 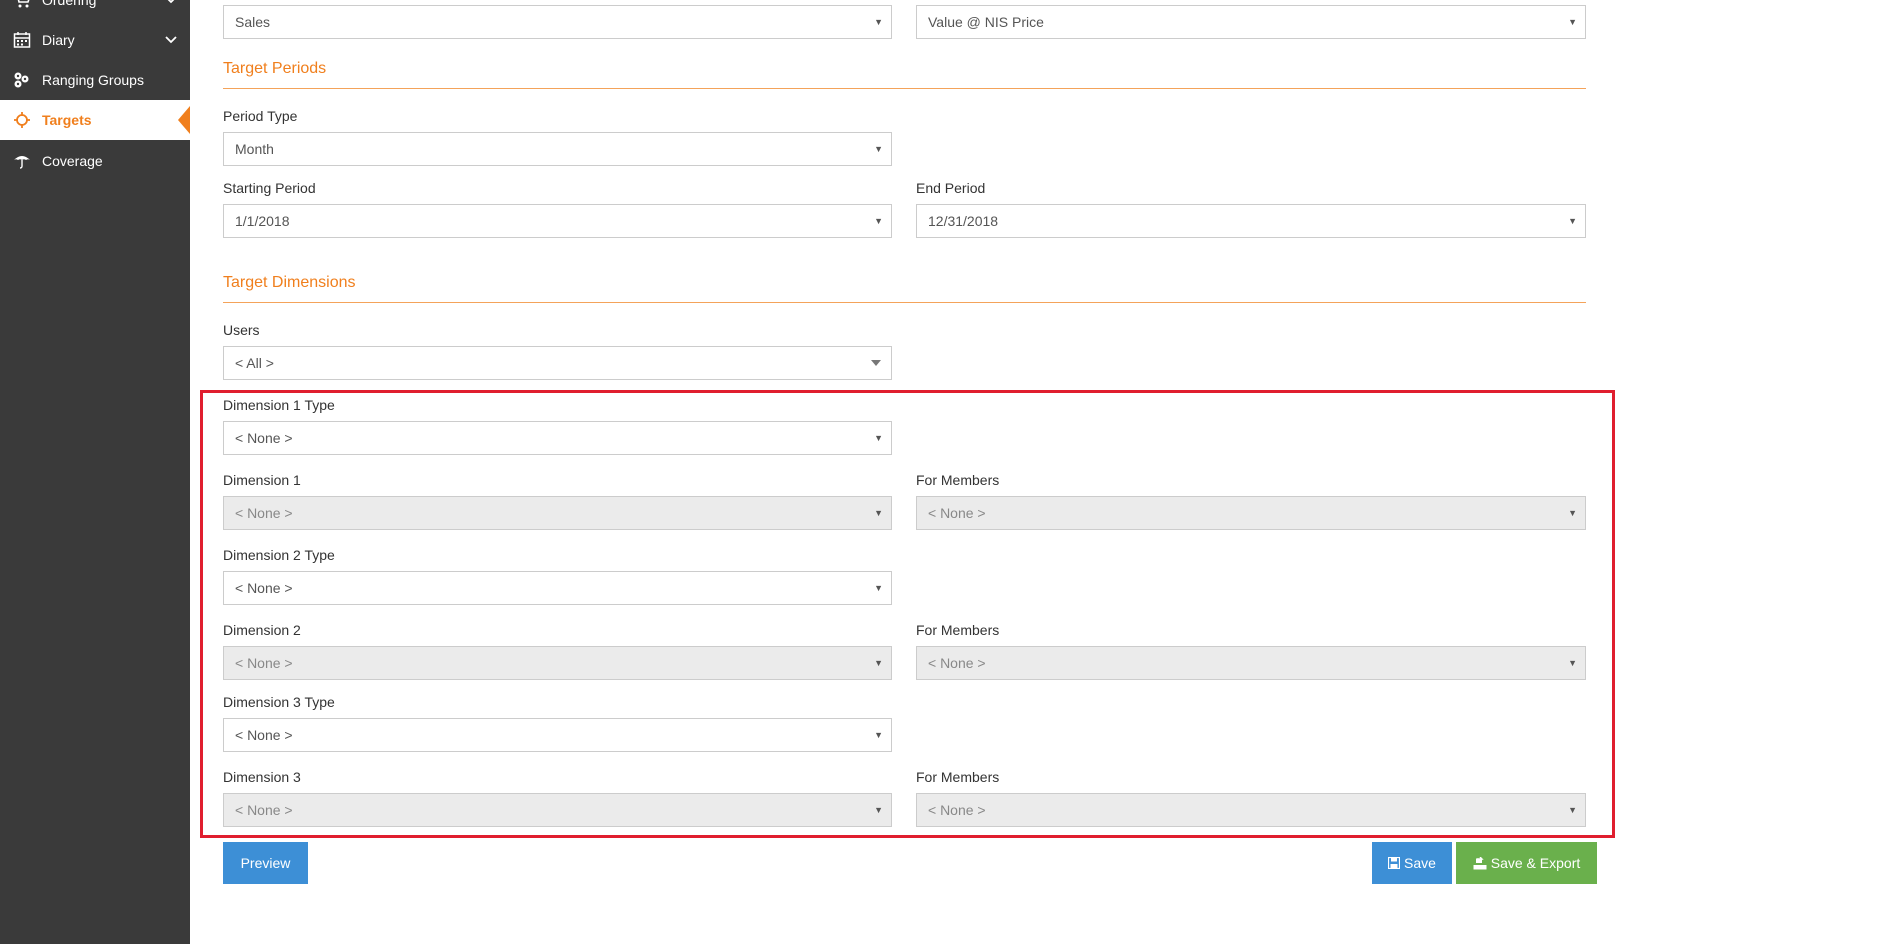 What do you see at coordinates (1535, 863) in the screenshot?
I see `save-and-export-button-label: Save & Export` at bounding box center [1535, 863].